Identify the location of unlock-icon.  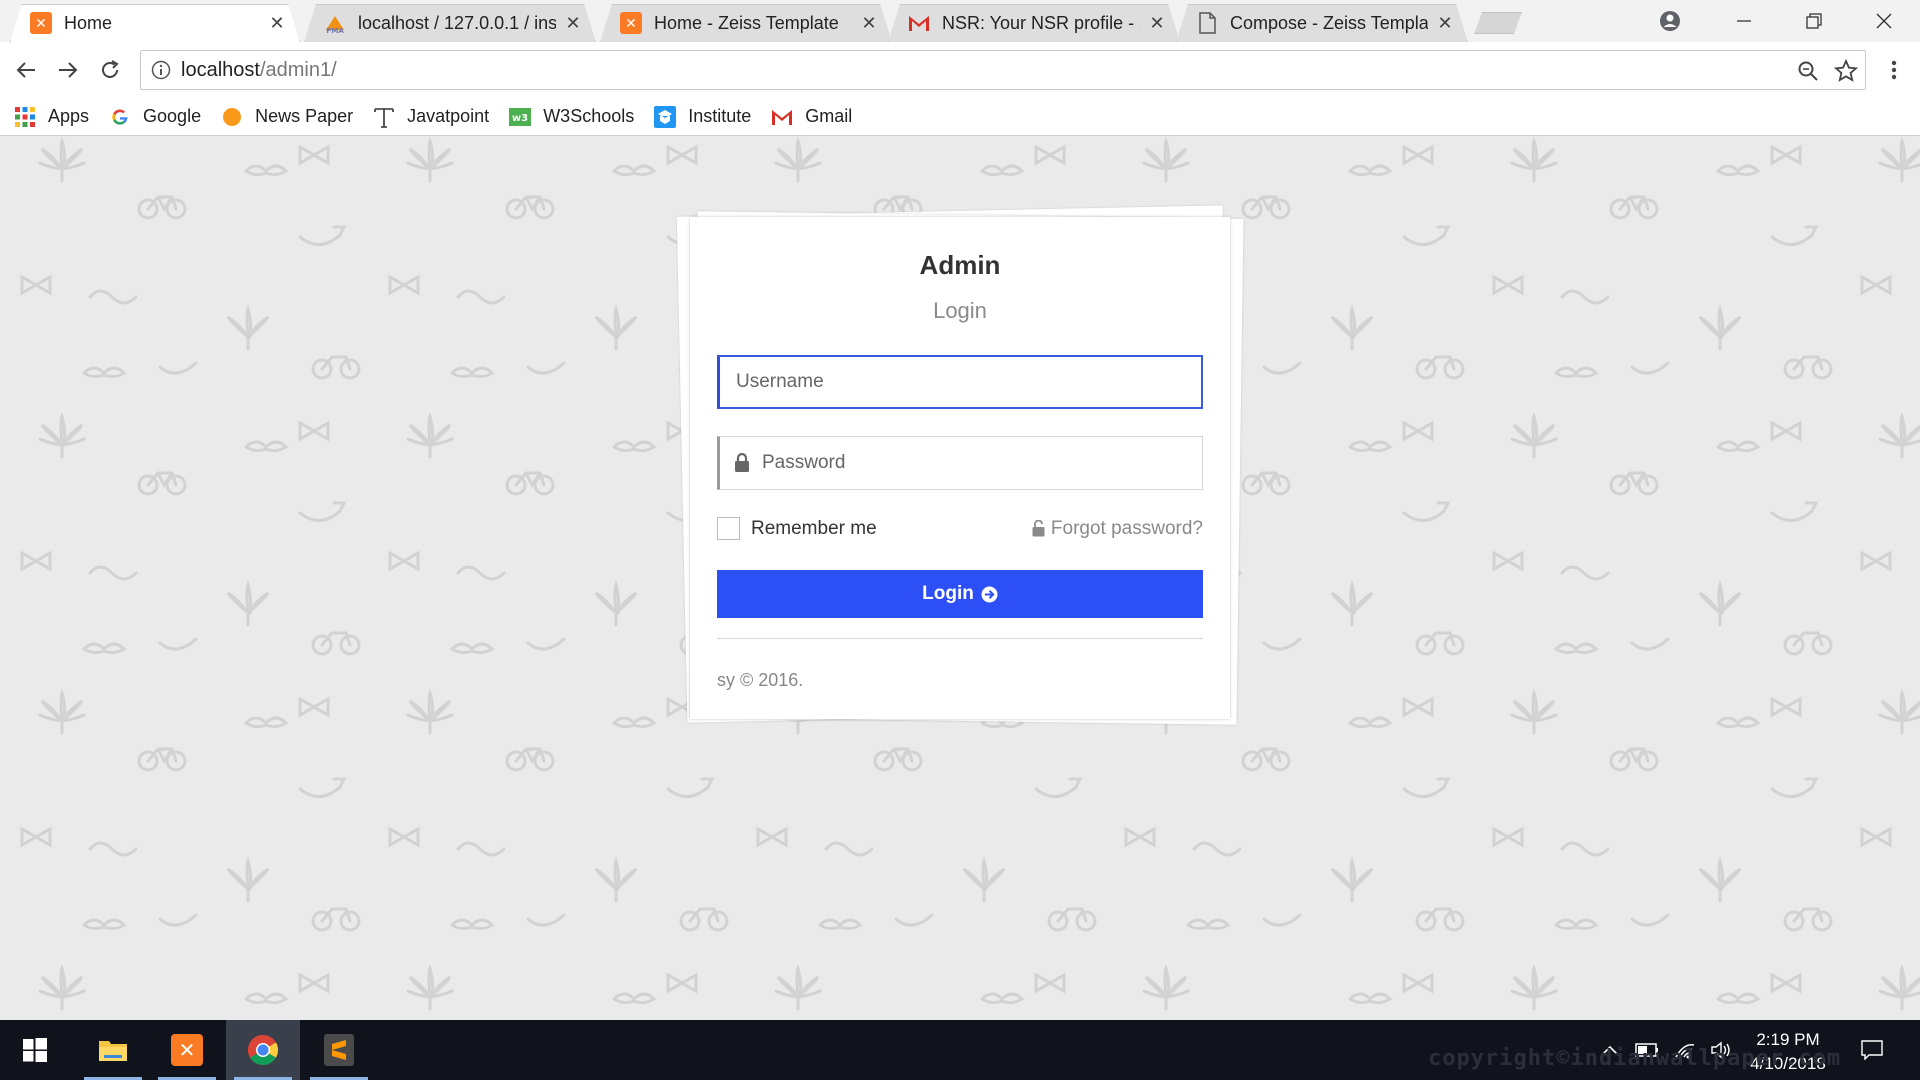
(1038, 528).